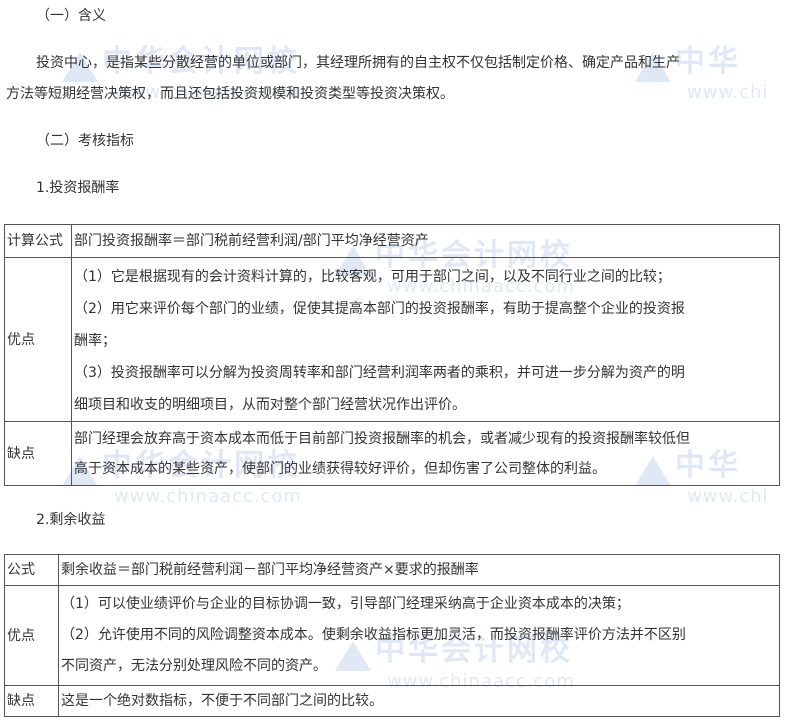 This screenshot has height=726, width=785. What do you see at coordinates (95, 341) in the screenshot?
I see `text-line: 酬率；` at bounding box center [95, 341].